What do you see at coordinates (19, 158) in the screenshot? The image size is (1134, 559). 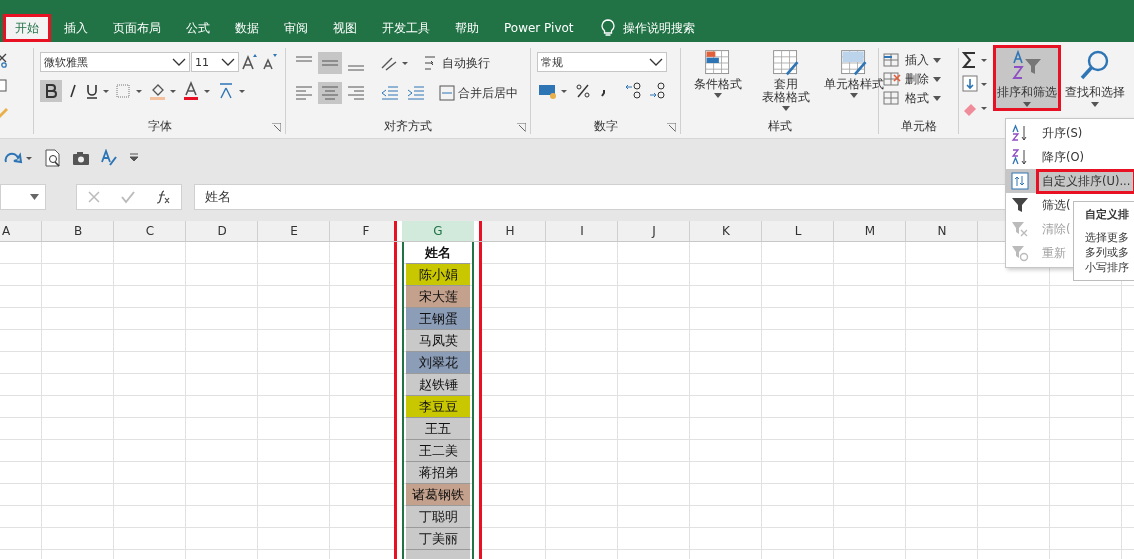 I see `redo-icon` at bounding box center [19, 158].